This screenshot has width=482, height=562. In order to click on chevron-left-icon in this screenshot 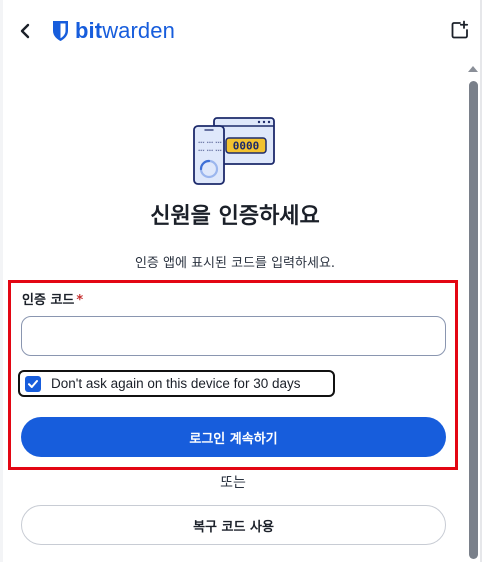, I will do `click(25, 31)`.